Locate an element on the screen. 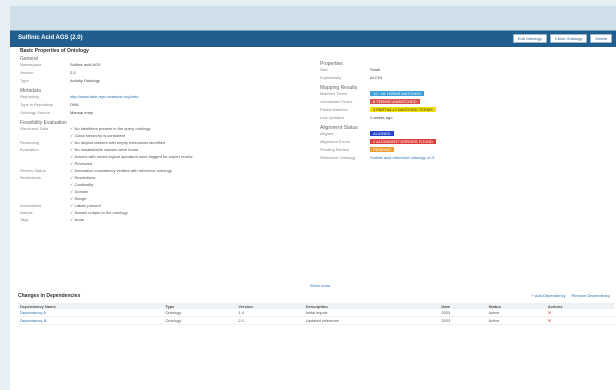 The height and width of the screenshot is (390, 616). feasibility-check: ✓ Restrictions is located at coordinates (83, 177).